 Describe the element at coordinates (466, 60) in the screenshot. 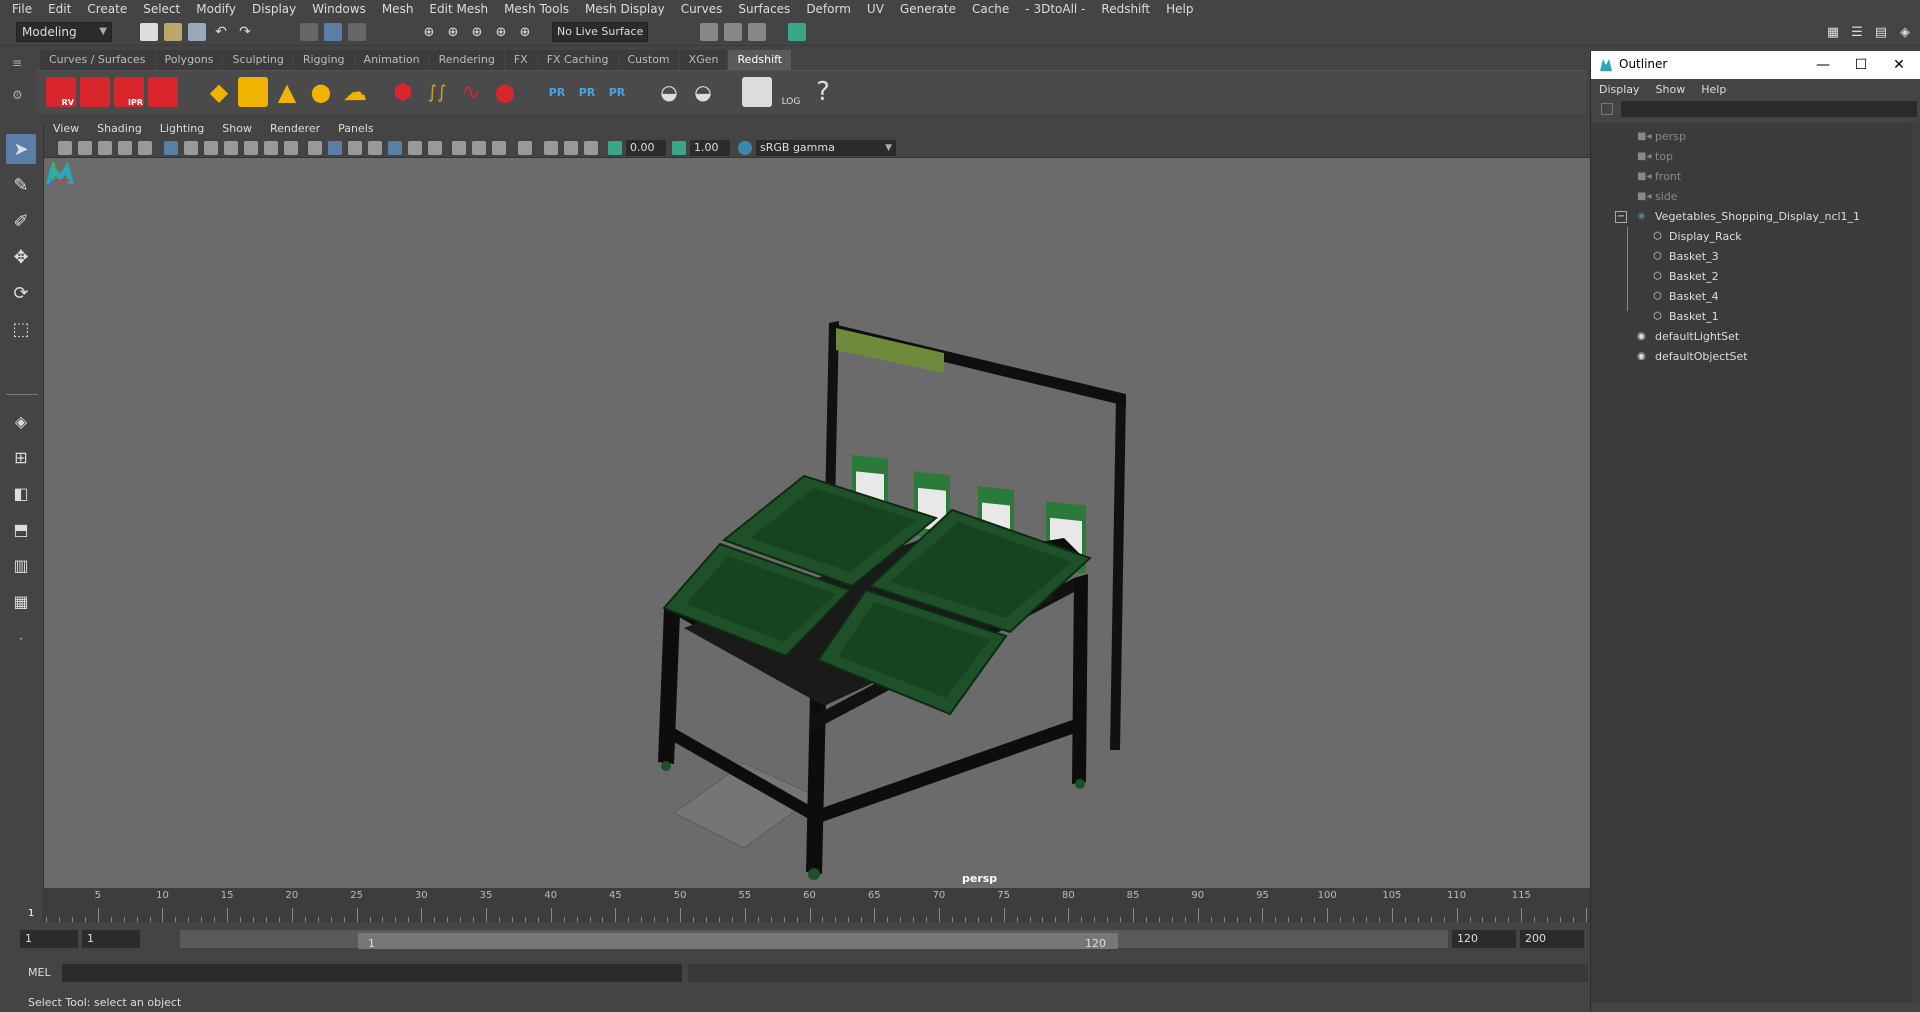

I see `tab-rendering: Rendering` at that location.